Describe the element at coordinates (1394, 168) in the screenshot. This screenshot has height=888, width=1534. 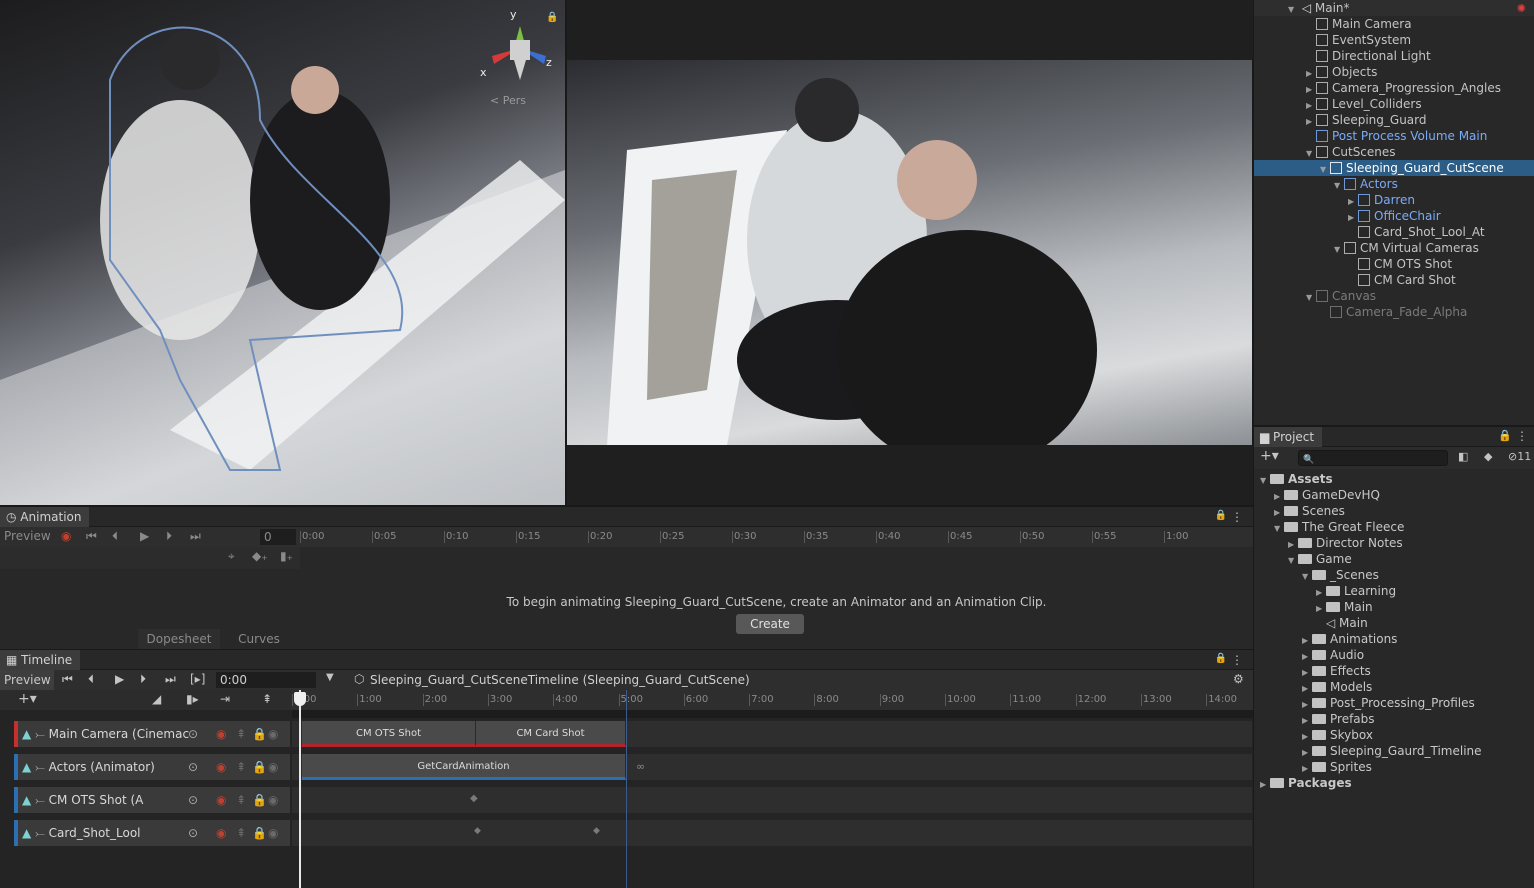
I see `hierarchy-item: ▼ Sleeping_Guard_CutScene` at that location.